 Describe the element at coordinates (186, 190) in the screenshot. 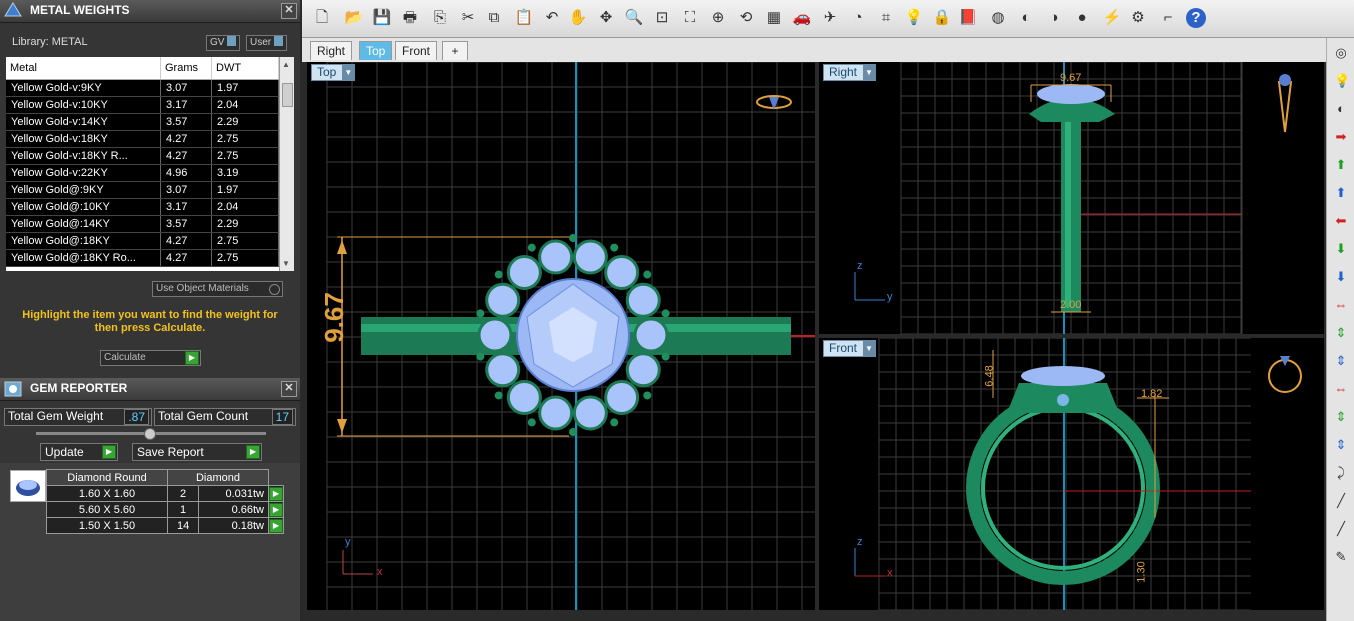

I see `grams-cell: 3.07` at that location.